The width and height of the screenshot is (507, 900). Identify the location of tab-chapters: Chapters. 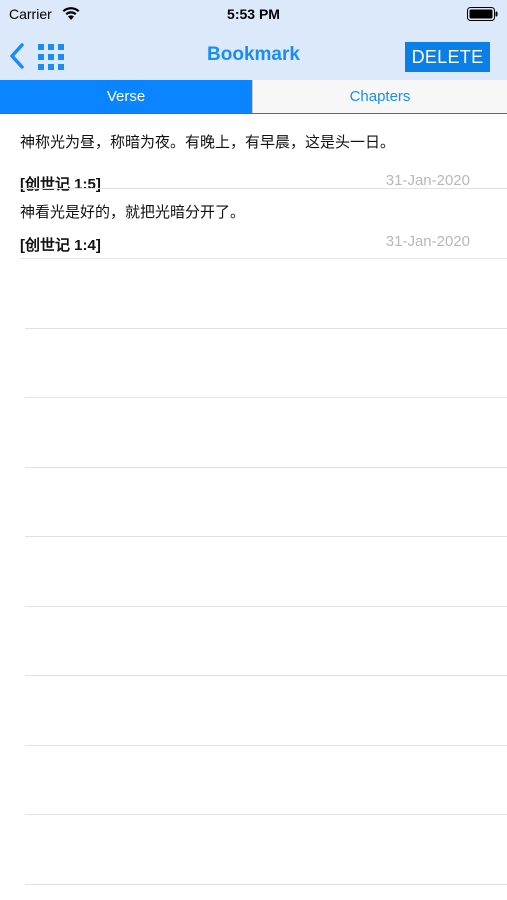
(379, 96).